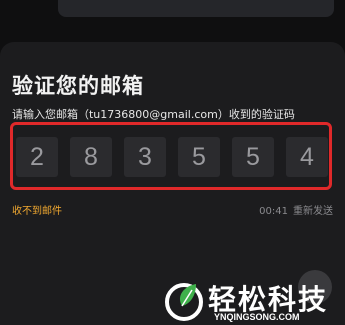 This screenshot has width=345, height=325. Describe the element at coordinates (257, 317) in the screenshot. I see `watermark-subtext: YNQINGSONG.COM` at that location.